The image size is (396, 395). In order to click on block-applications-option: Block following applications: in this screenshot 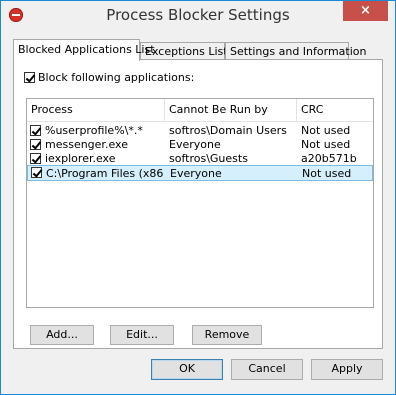, I will do `click(109, 77)`.